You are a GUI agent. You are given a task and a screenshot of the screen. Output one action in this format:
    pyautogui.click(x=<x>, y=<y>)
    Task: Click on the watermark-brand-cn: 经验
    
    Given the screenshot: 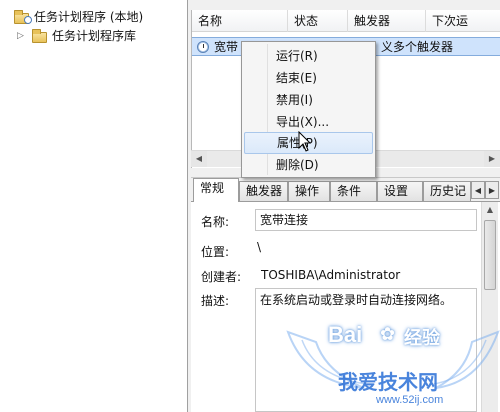 What is the action you would take?
    pyautogui.click(x=422, y=338)
    